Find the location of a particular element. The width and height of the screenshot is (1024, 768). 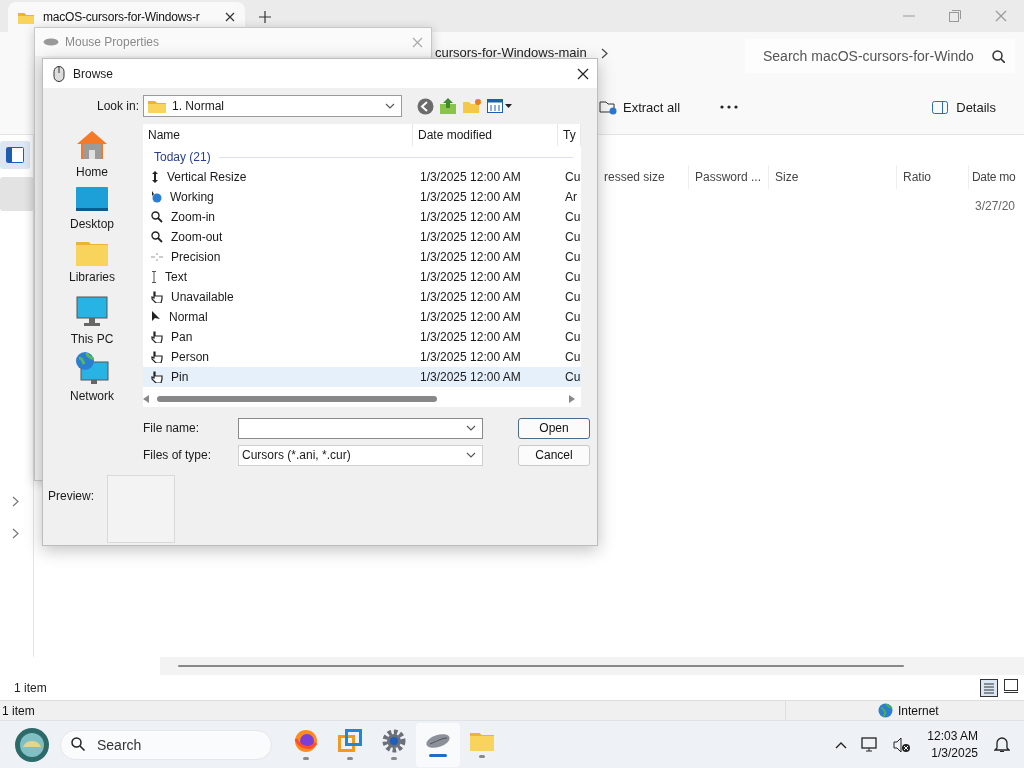

new-tab-icon is located at coordinates (265, 17).